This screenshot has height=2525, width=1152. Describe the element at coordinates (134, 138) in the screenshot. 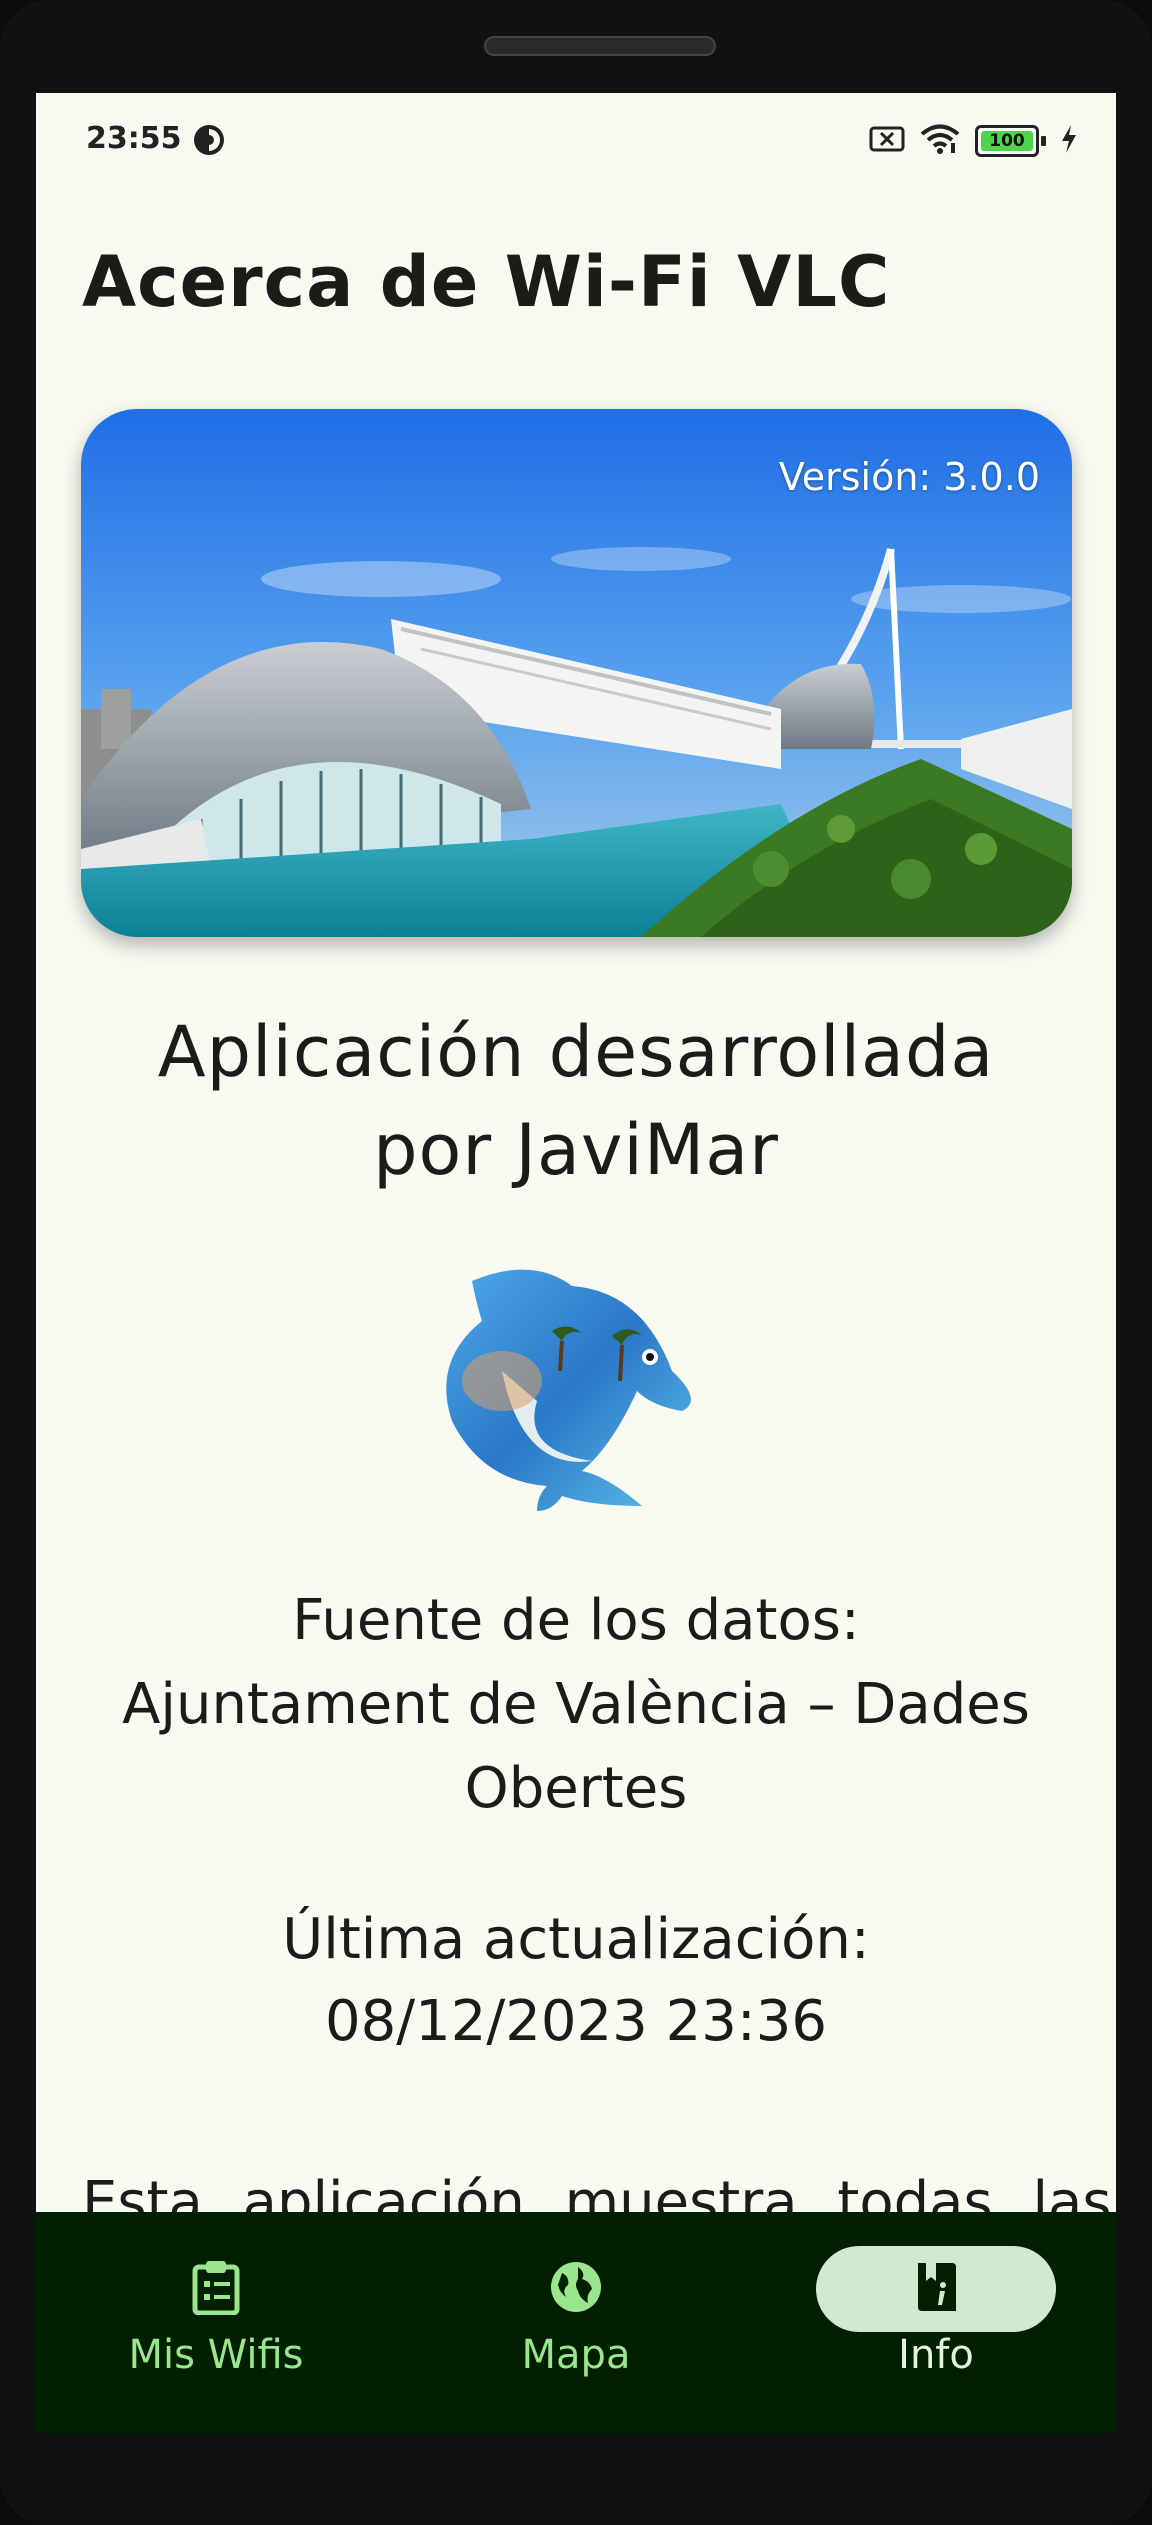

I see `status-time: 23:55` at that location.